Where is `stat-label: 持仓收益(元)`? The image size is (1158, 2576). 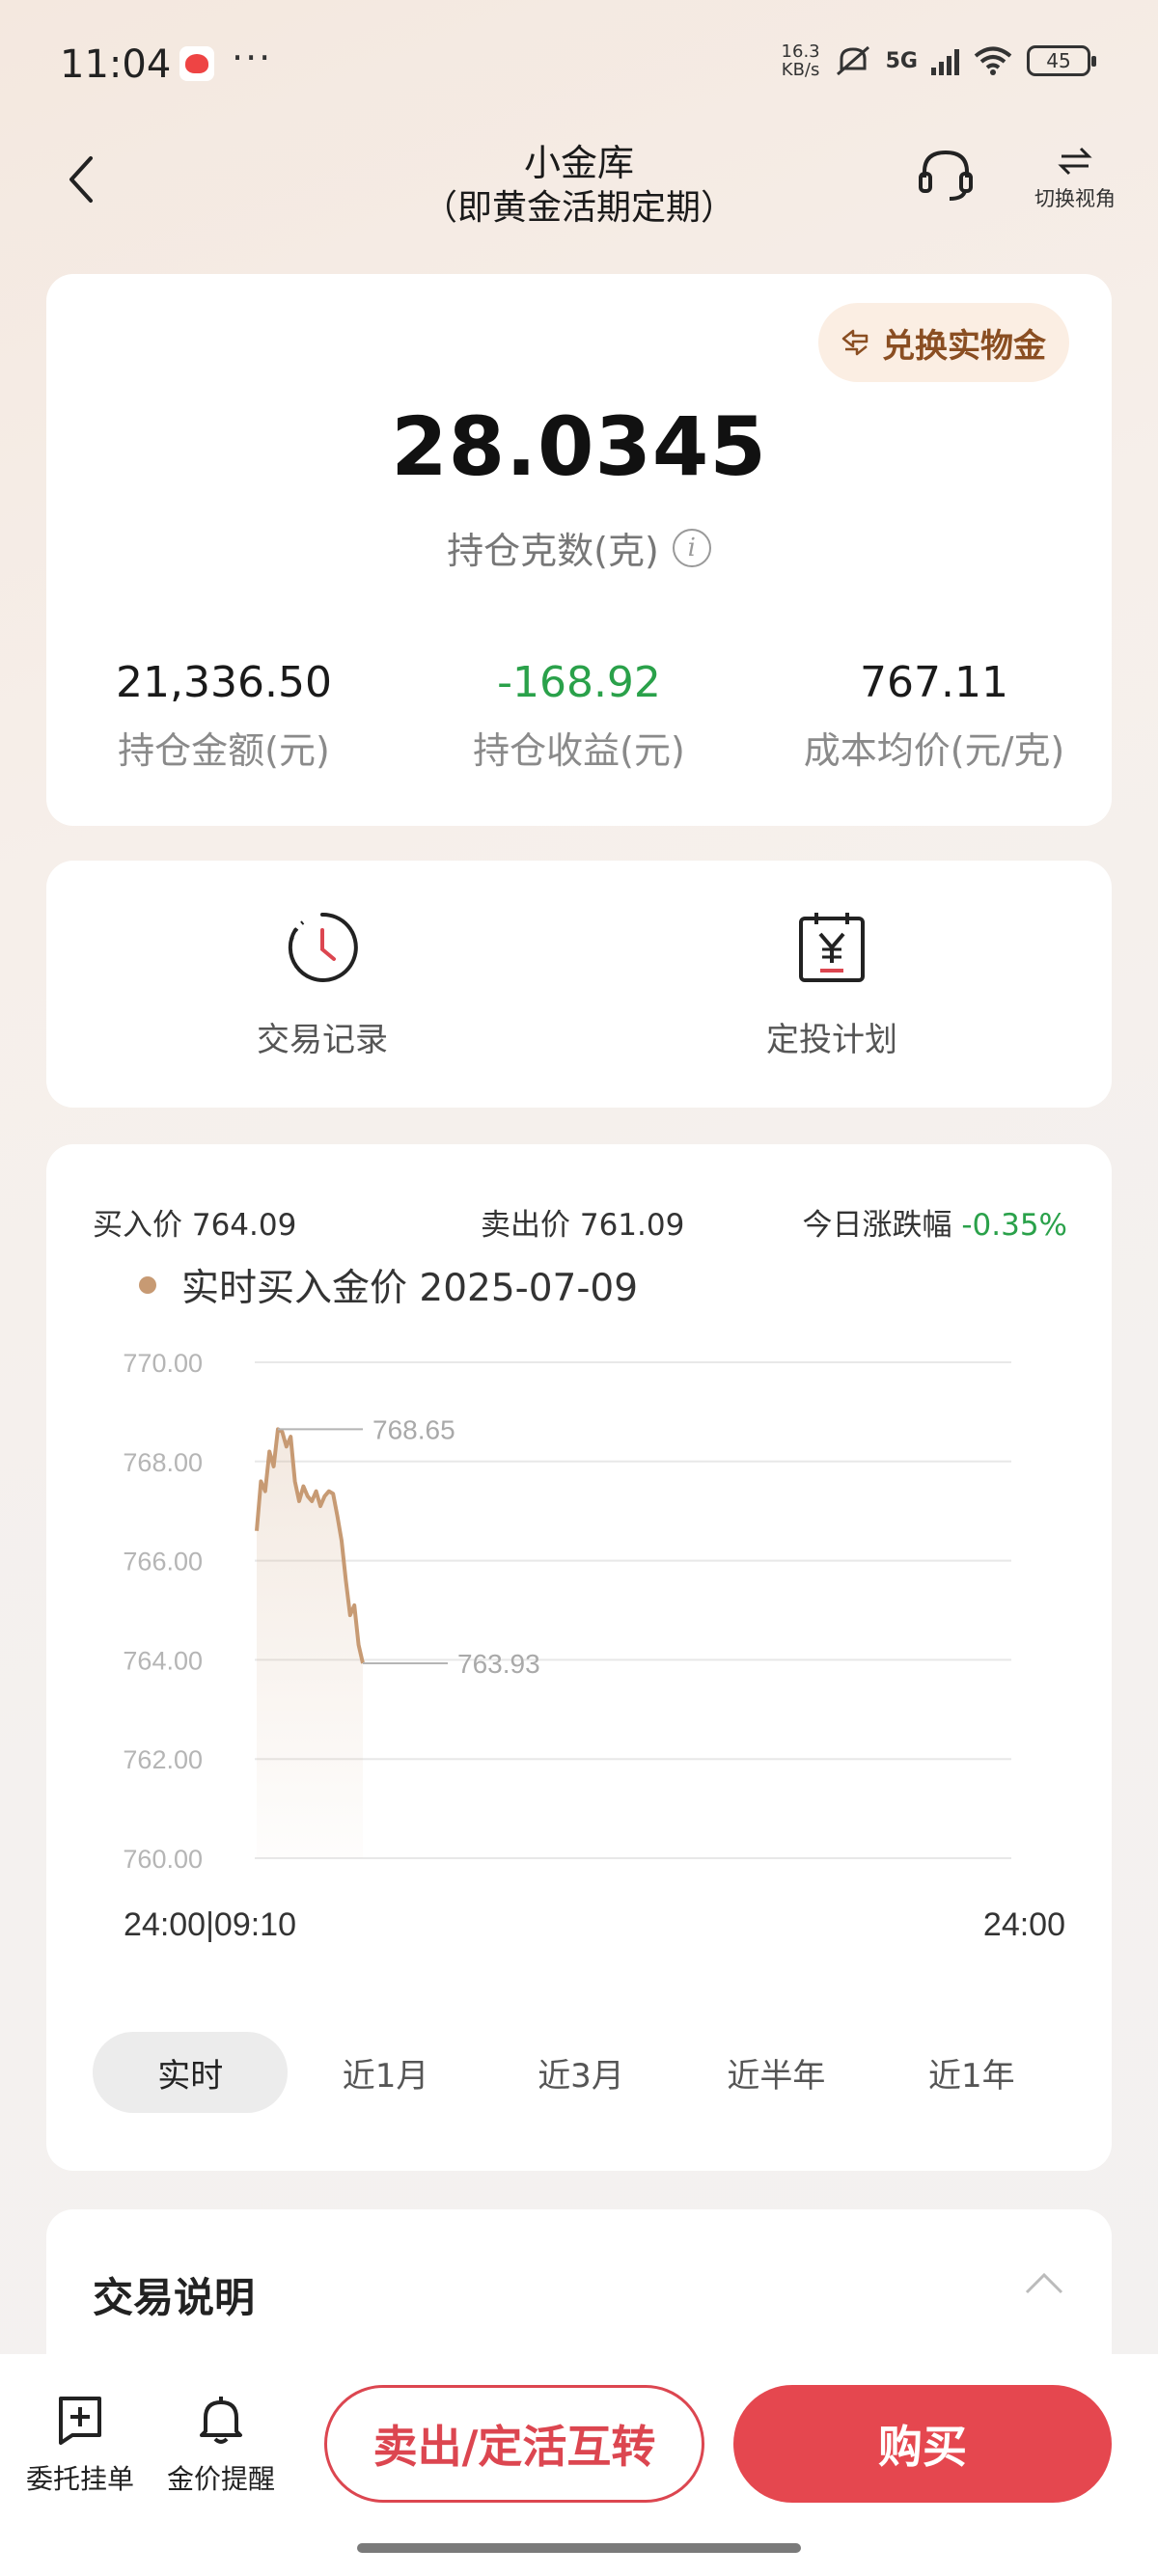 stat-label: 持仓收益(元) is located at coordinates (579, 750).